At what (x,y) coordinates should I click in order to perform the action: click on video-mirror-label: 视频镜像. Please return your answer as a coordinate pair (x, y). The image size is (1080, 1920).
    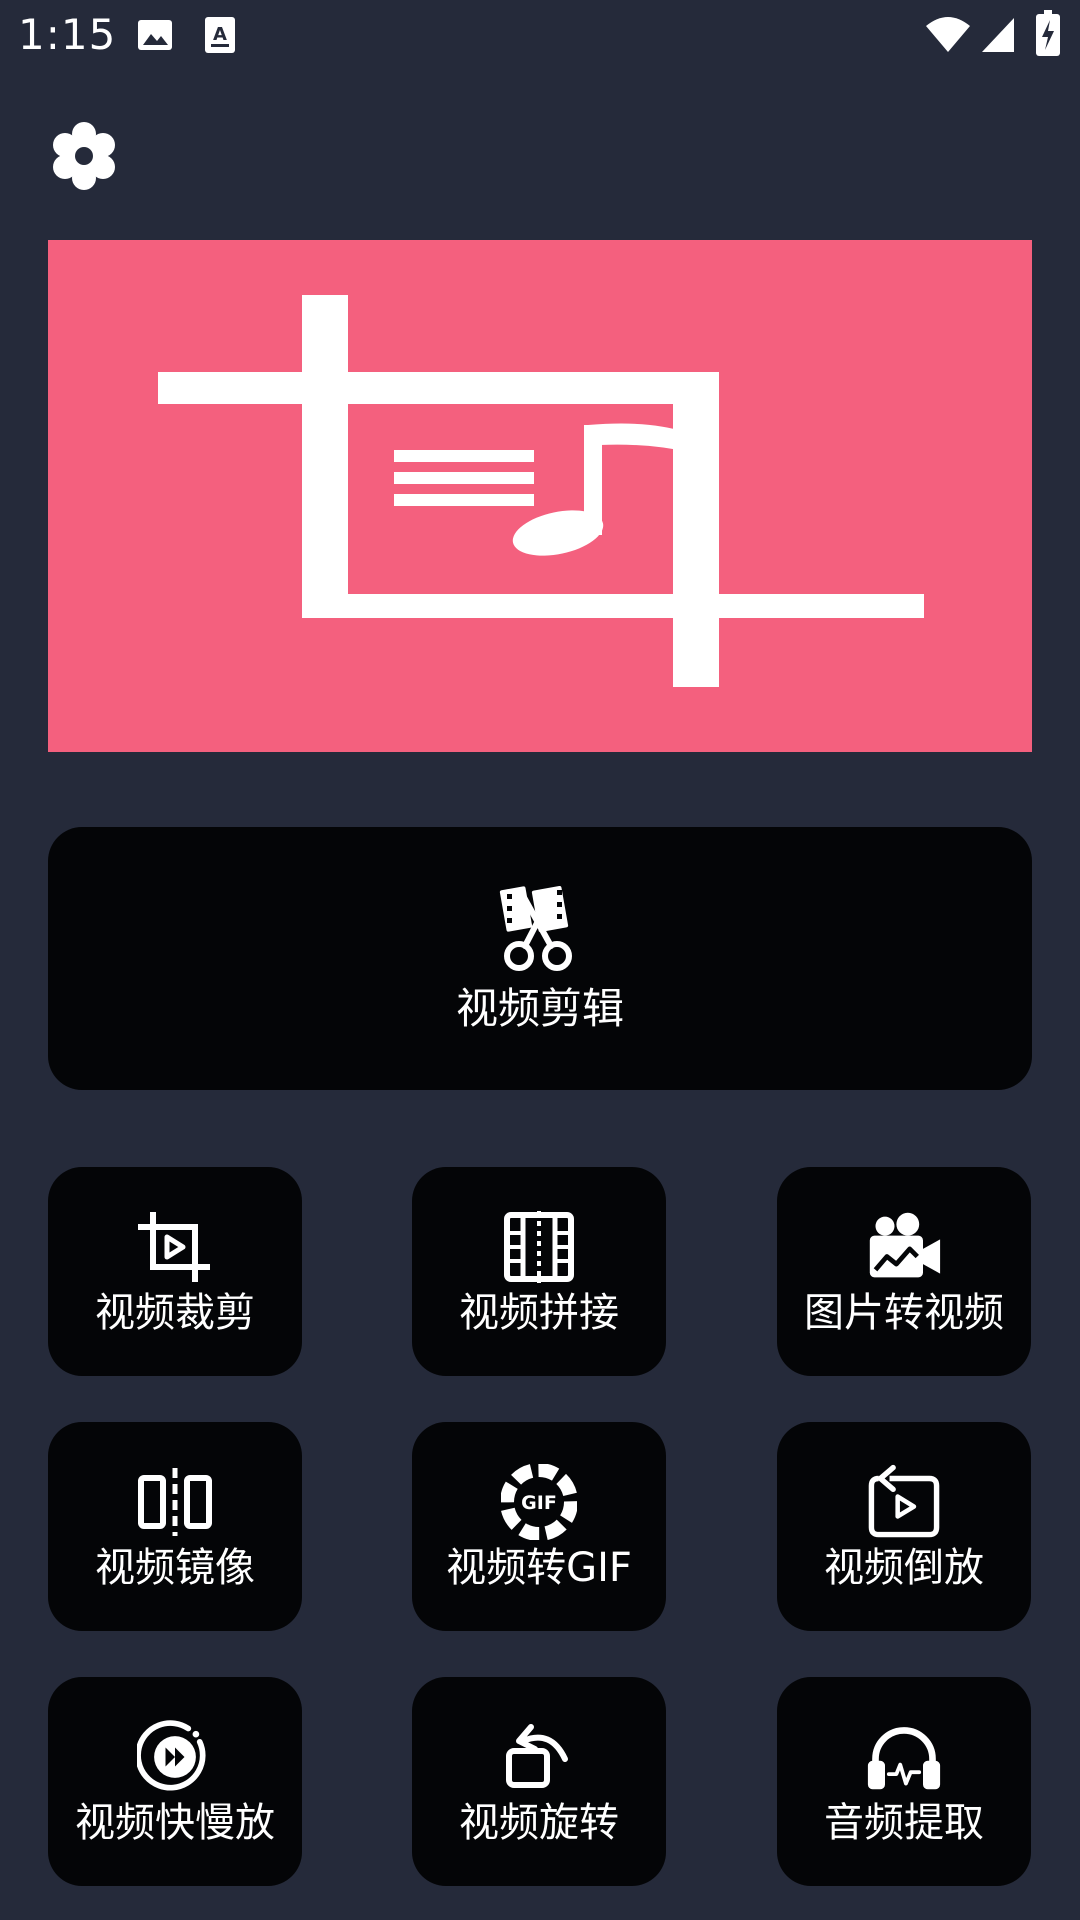
    Looking at the image, I should click on (175, 1567).